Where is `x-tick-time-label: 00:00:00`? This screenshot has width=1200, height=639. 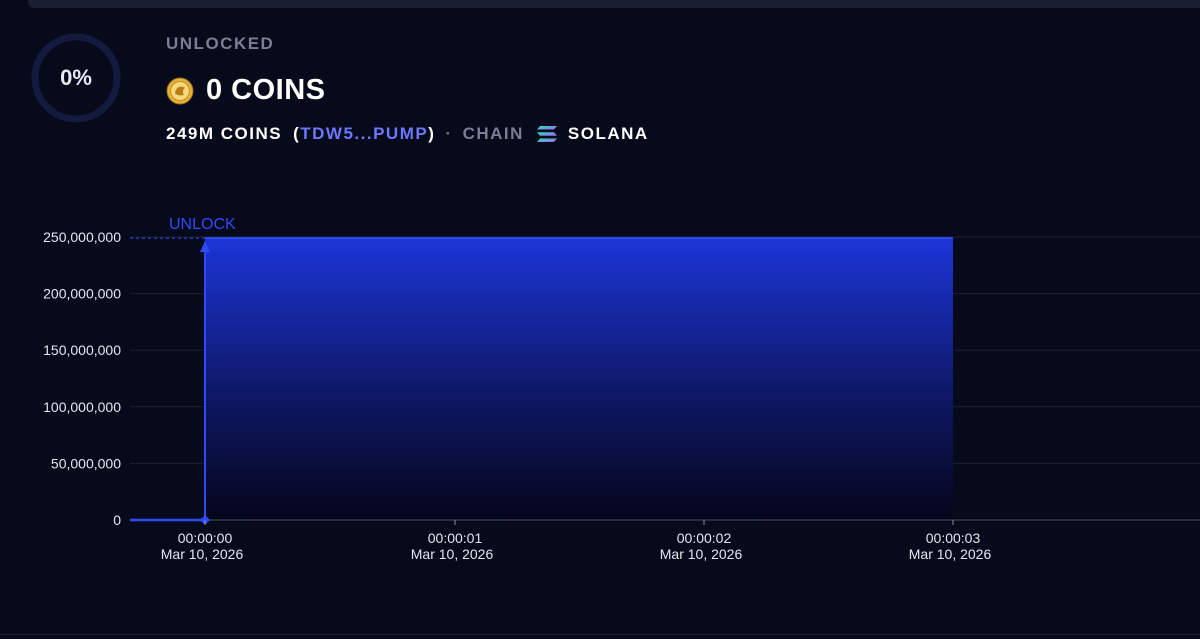 x-tick-time-label: 00:00:00 is located at coordinates (205, 538).